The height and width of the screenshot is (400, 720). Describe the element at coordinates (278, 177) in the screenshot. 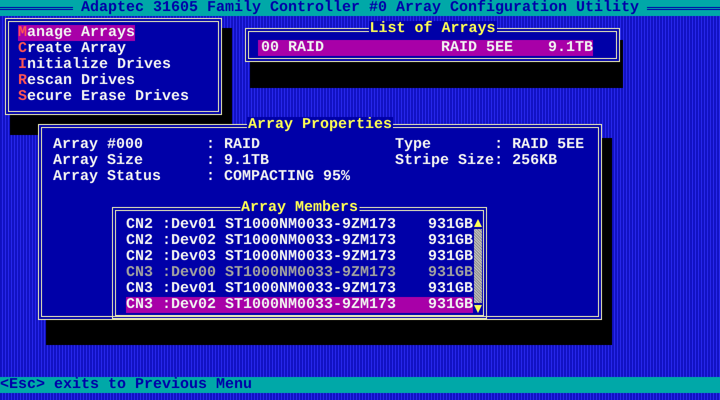

I see `property-value: : COMPACTING 95%` at that location.